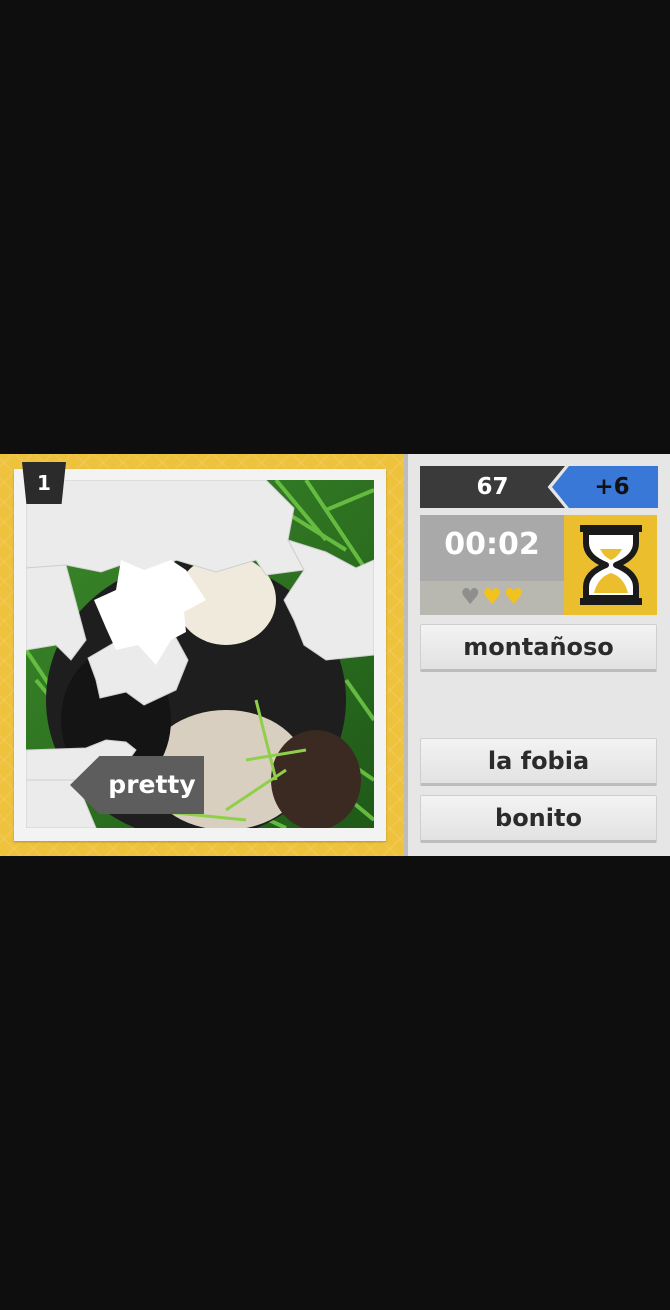  What do you see at coordinates (492, 487) in the screenshot?
I see `score-display: 67` at bounding box center [492, 487].